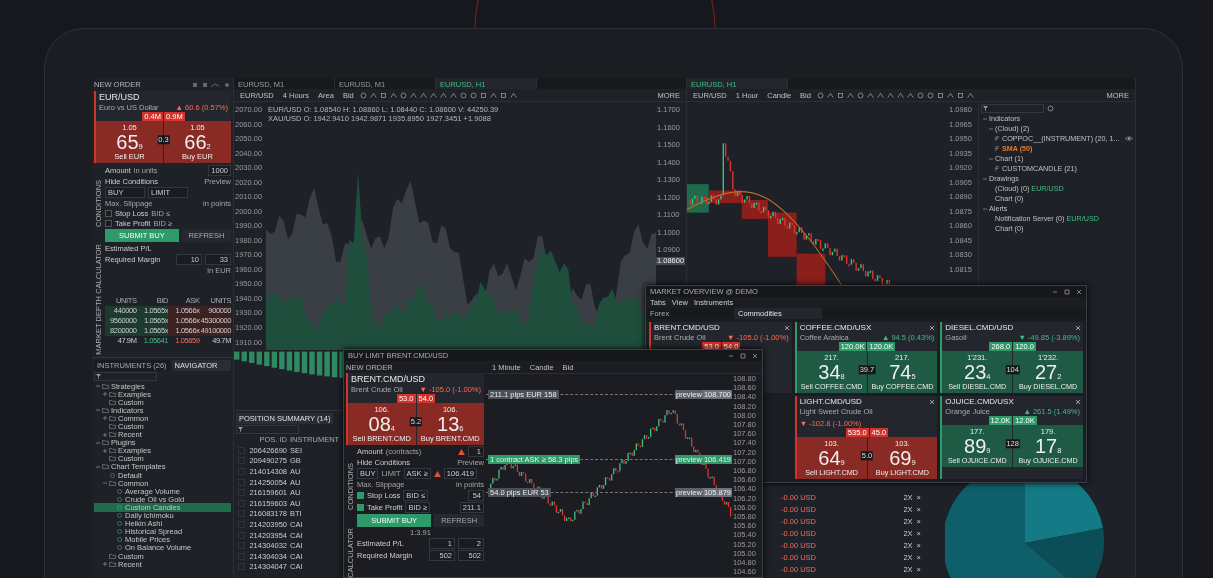  Describe the element at coordinates (979, 327) in the screenshot. I see `instrument-name: DIESEL.CMD/USD` at that location.